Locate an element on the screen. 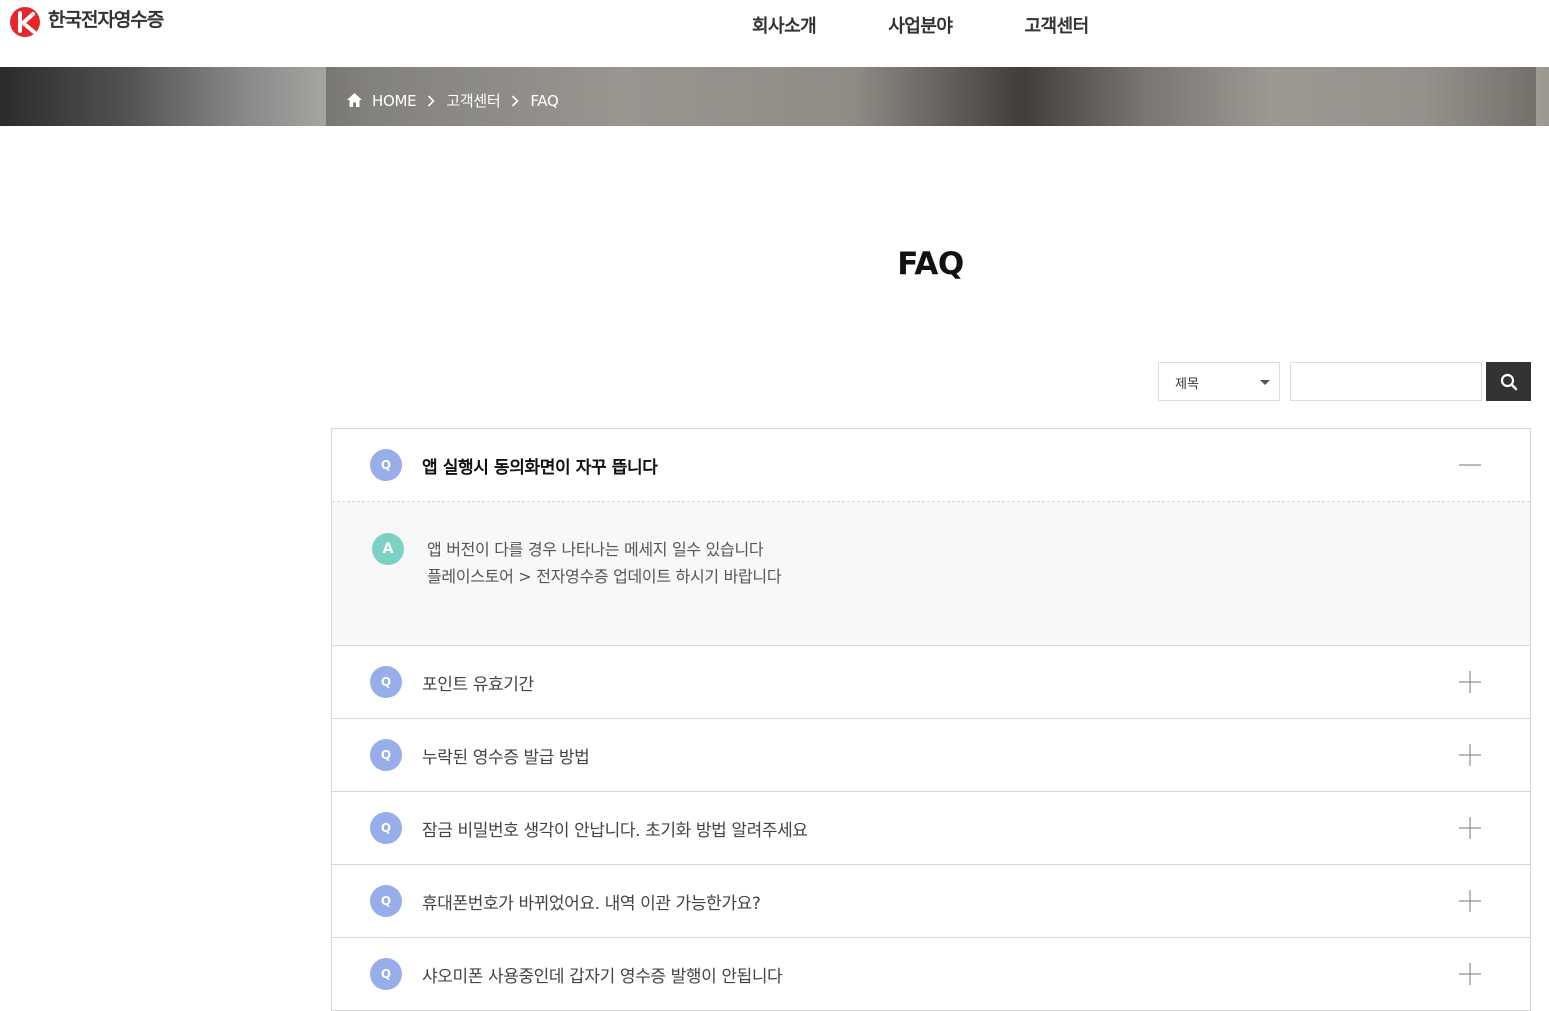 The height and width of the screenshot is (1011, 1549). breadcrumb: HOME 고객센터 FAQ is located at coordinates (452, 100).